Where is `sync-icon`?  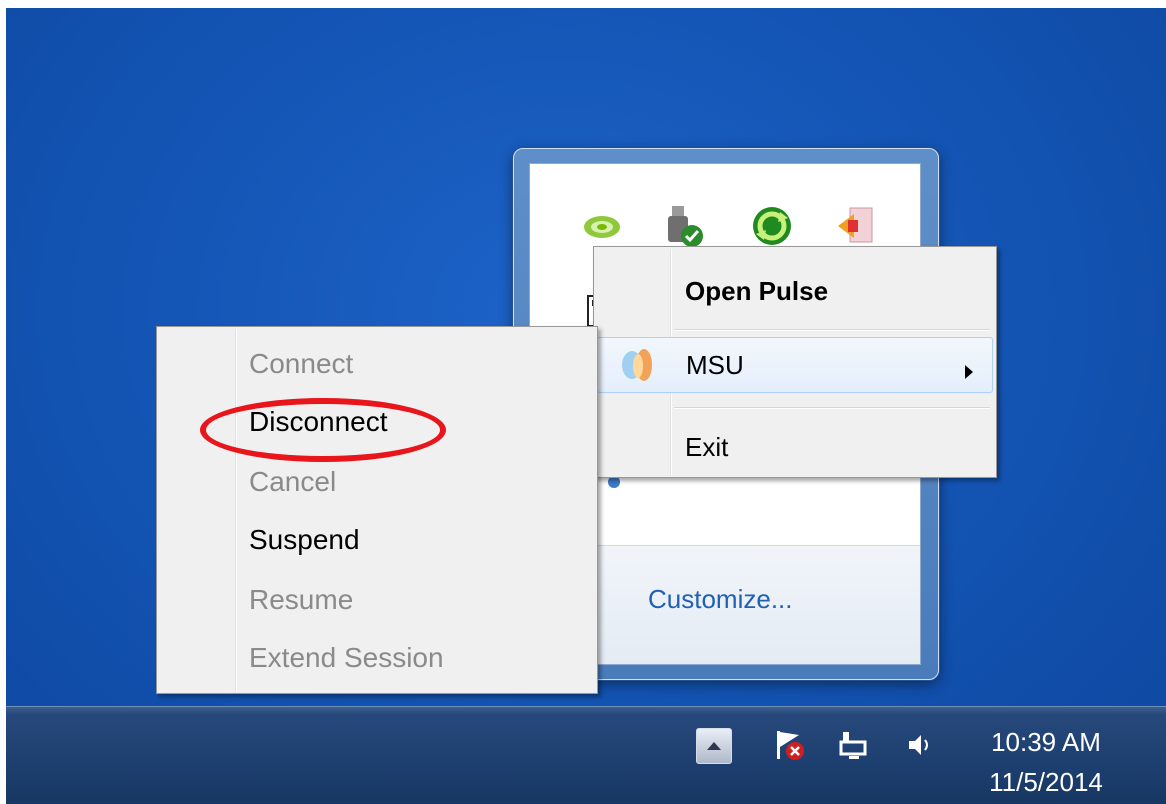 sync-icon is located at coordinates (772, 228).